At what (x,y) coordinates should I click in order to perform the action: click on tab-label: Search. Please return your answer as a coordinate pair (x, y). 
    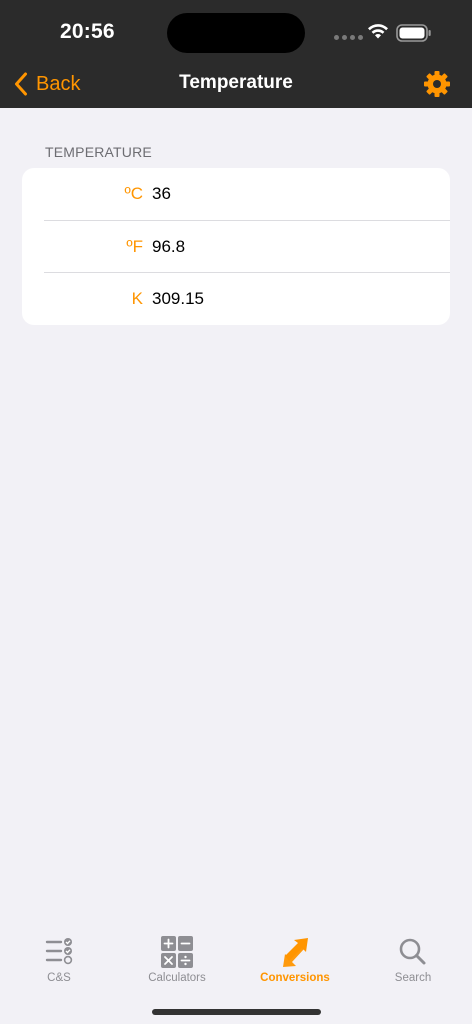
    Looking at the image, I should click on (413, 978).